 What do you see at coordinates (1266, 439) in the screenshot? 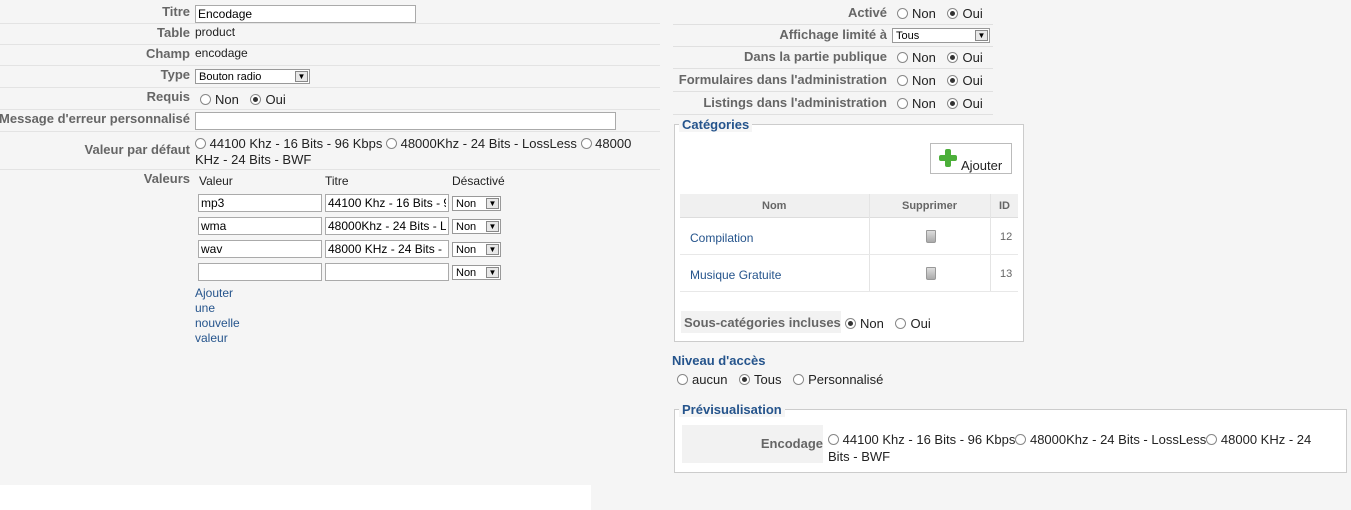
I see `preview-opt3-label-a: 48000 KHz - 24` at bounding box center [1266, 439].